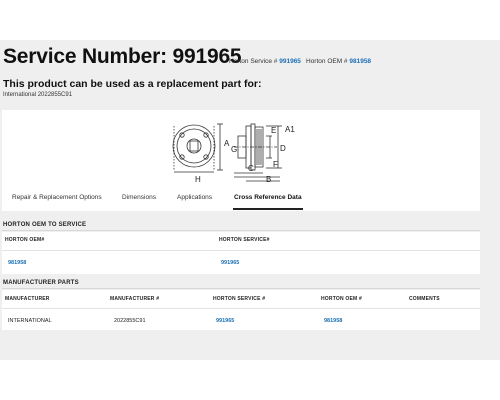  I want to click on page-title: Service Number: 991965, so click(122, 56).